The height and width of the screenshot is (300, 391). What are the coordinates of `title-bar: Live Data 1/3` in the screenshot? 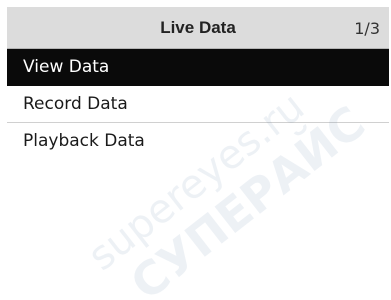 It's located at (198, 28).